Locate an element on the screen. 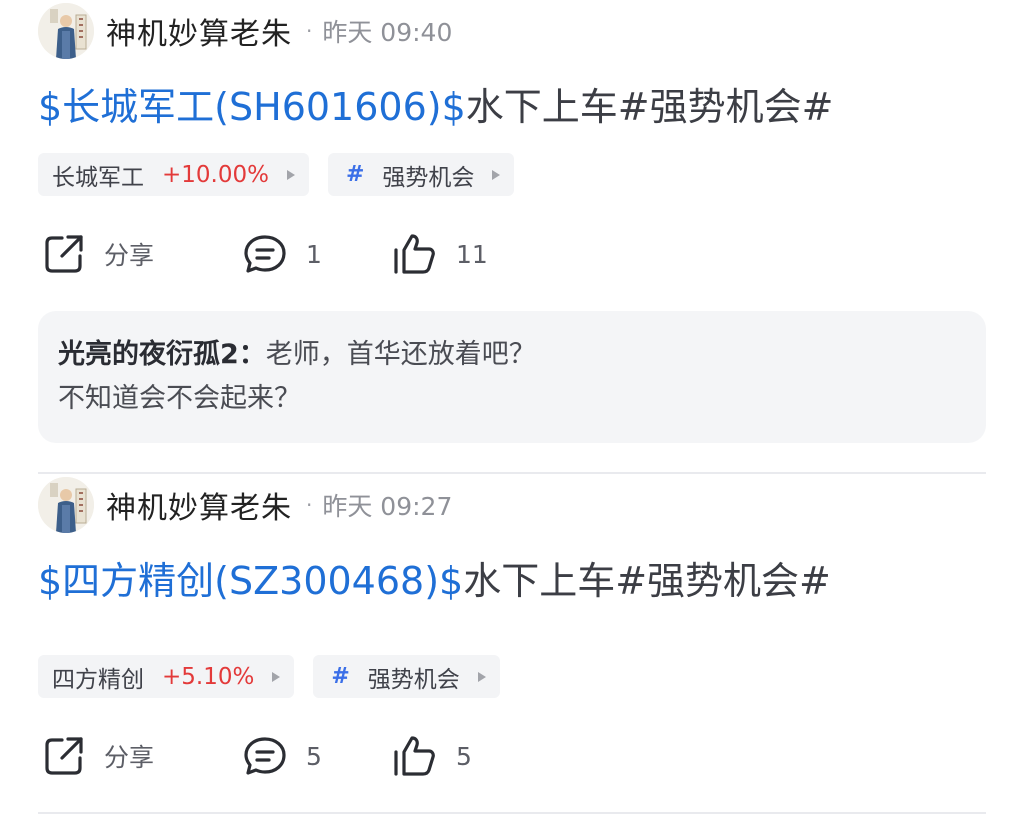 This screenshot has height=814, width=1024. comment-text-2: 不知道会不会起来？ is located at coordinates (179, 398).